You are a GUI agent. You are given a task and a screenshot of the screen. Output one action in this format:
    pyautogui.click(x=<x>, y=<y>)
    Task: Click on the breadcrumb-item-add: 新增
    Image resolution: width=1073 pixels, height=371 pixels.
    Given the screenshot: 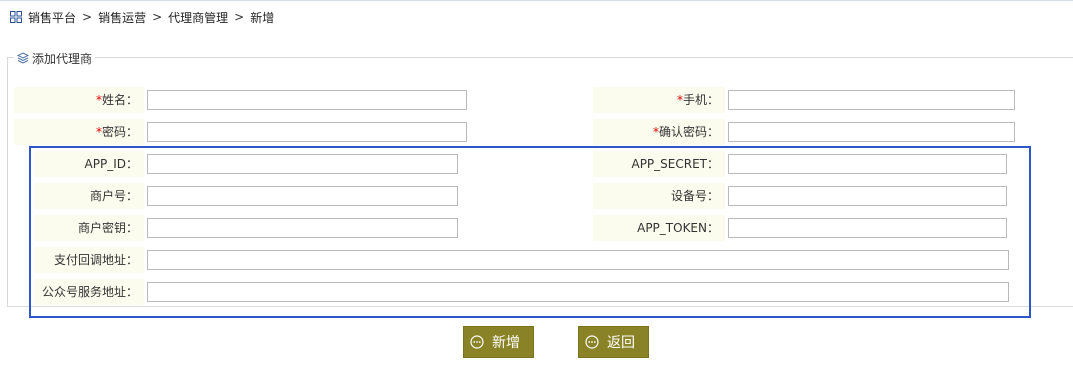 What is the action you would take?
    pyautogui.click(x=262, y=17)
    